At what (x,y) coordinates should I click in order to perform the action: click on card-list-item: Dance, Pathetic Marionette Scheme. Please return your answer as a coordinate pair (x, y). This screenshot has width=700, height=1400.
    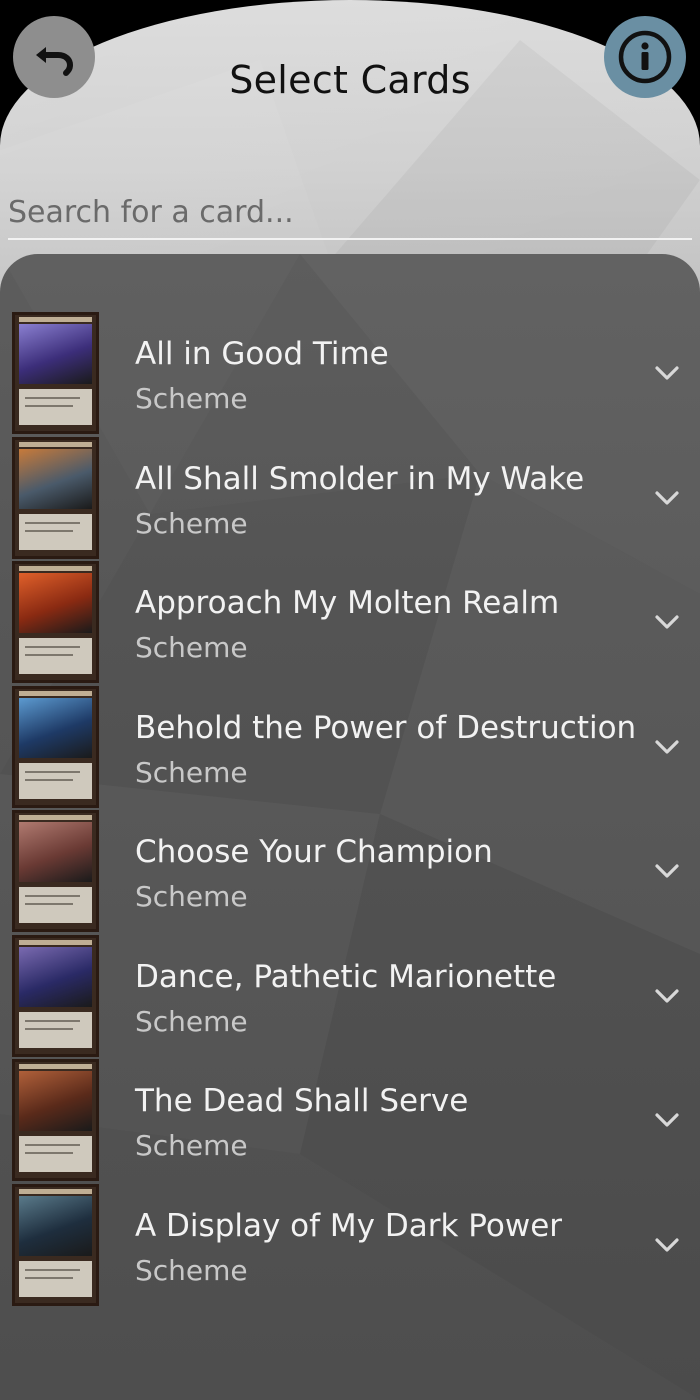
    Looking at the image, I should click on (350, 997).